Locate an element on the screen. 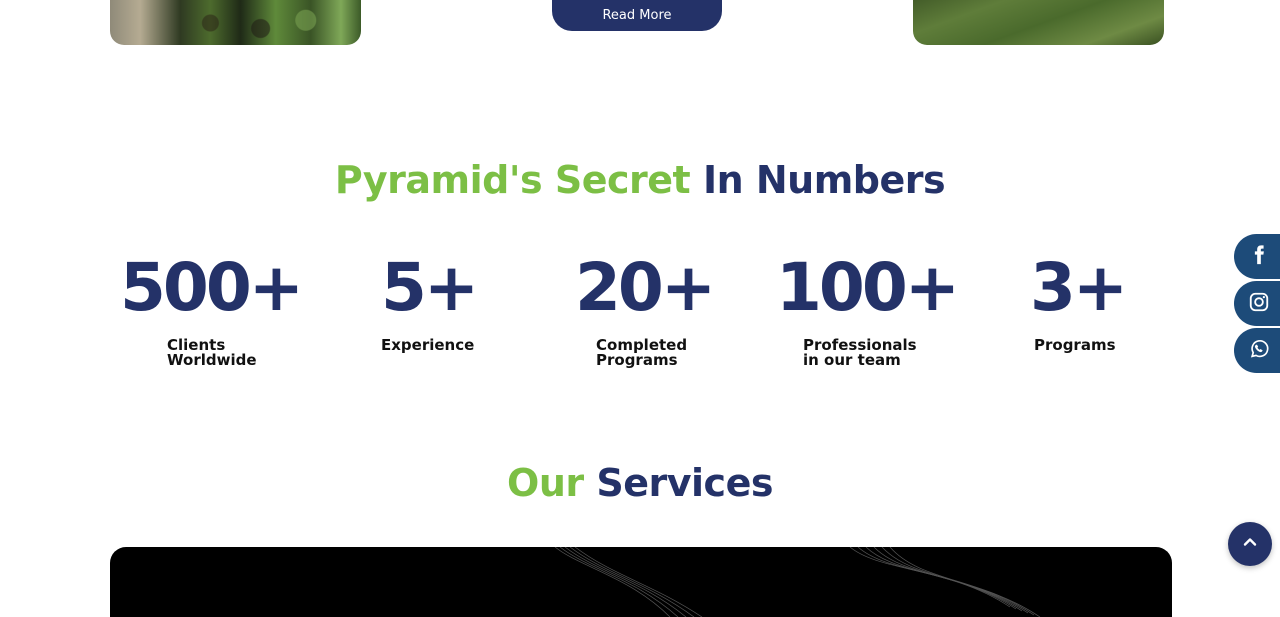  numbers-section-title: Pyramid's Secret In Numbers is located at coordinates (640, 180).